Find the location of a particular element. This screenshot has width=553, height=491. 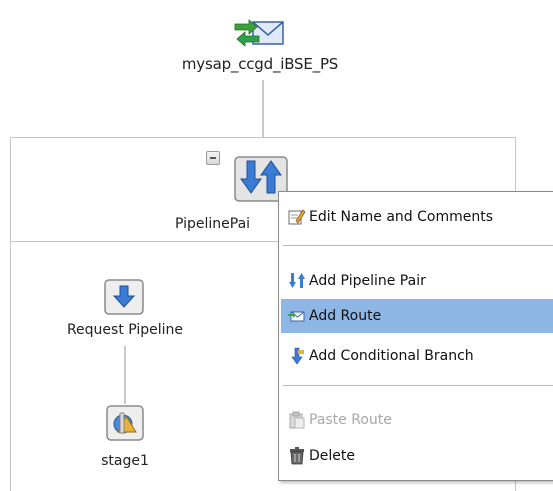

trash-icon is located at coordinates (297, 456).